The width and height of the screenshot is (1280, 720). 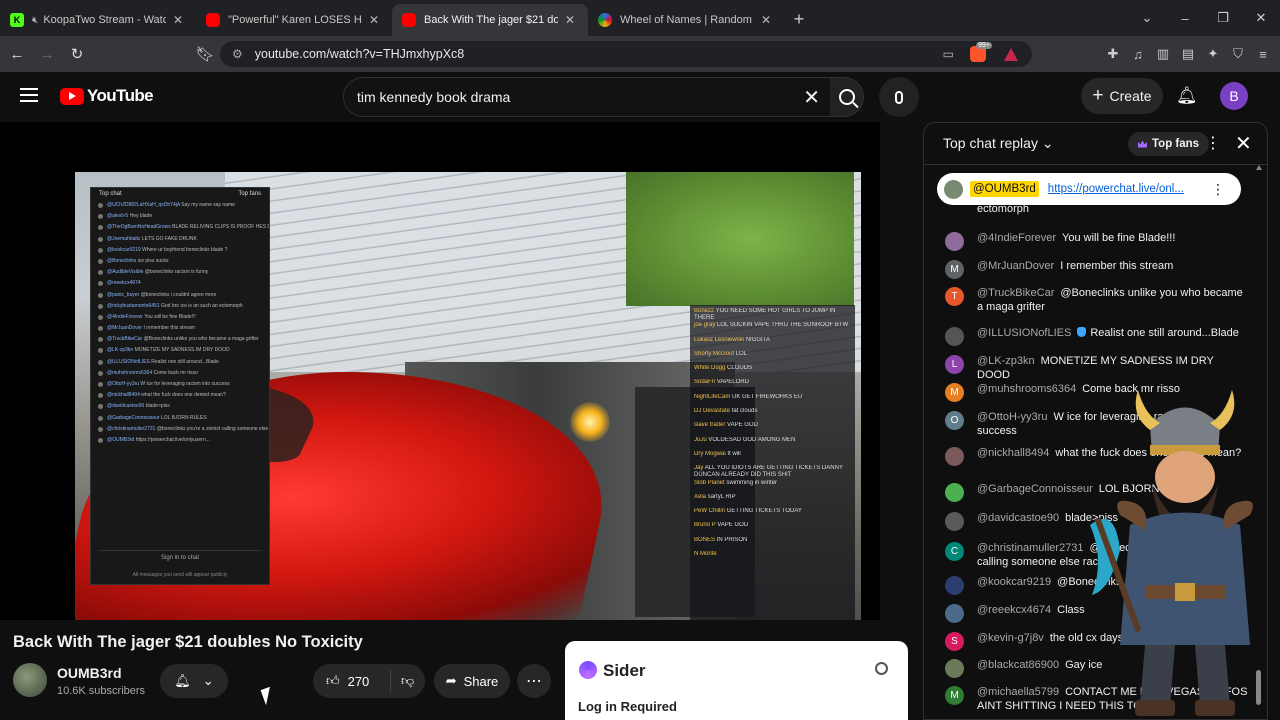 I want to click on chat-author-name: @TruckBikeCar, so click(x=1015, y=293).